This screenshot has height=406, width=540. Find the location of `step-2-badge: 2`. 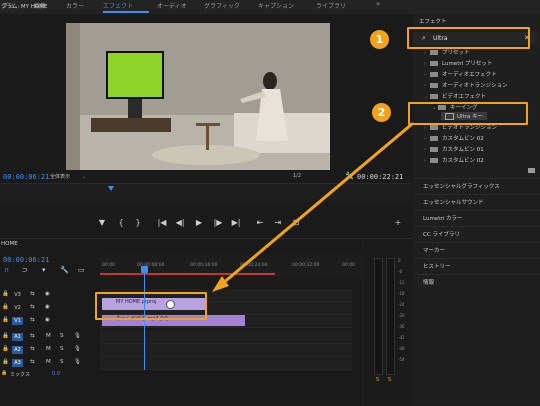

step-2-badge: 2 is located at coordinates (381, 112).